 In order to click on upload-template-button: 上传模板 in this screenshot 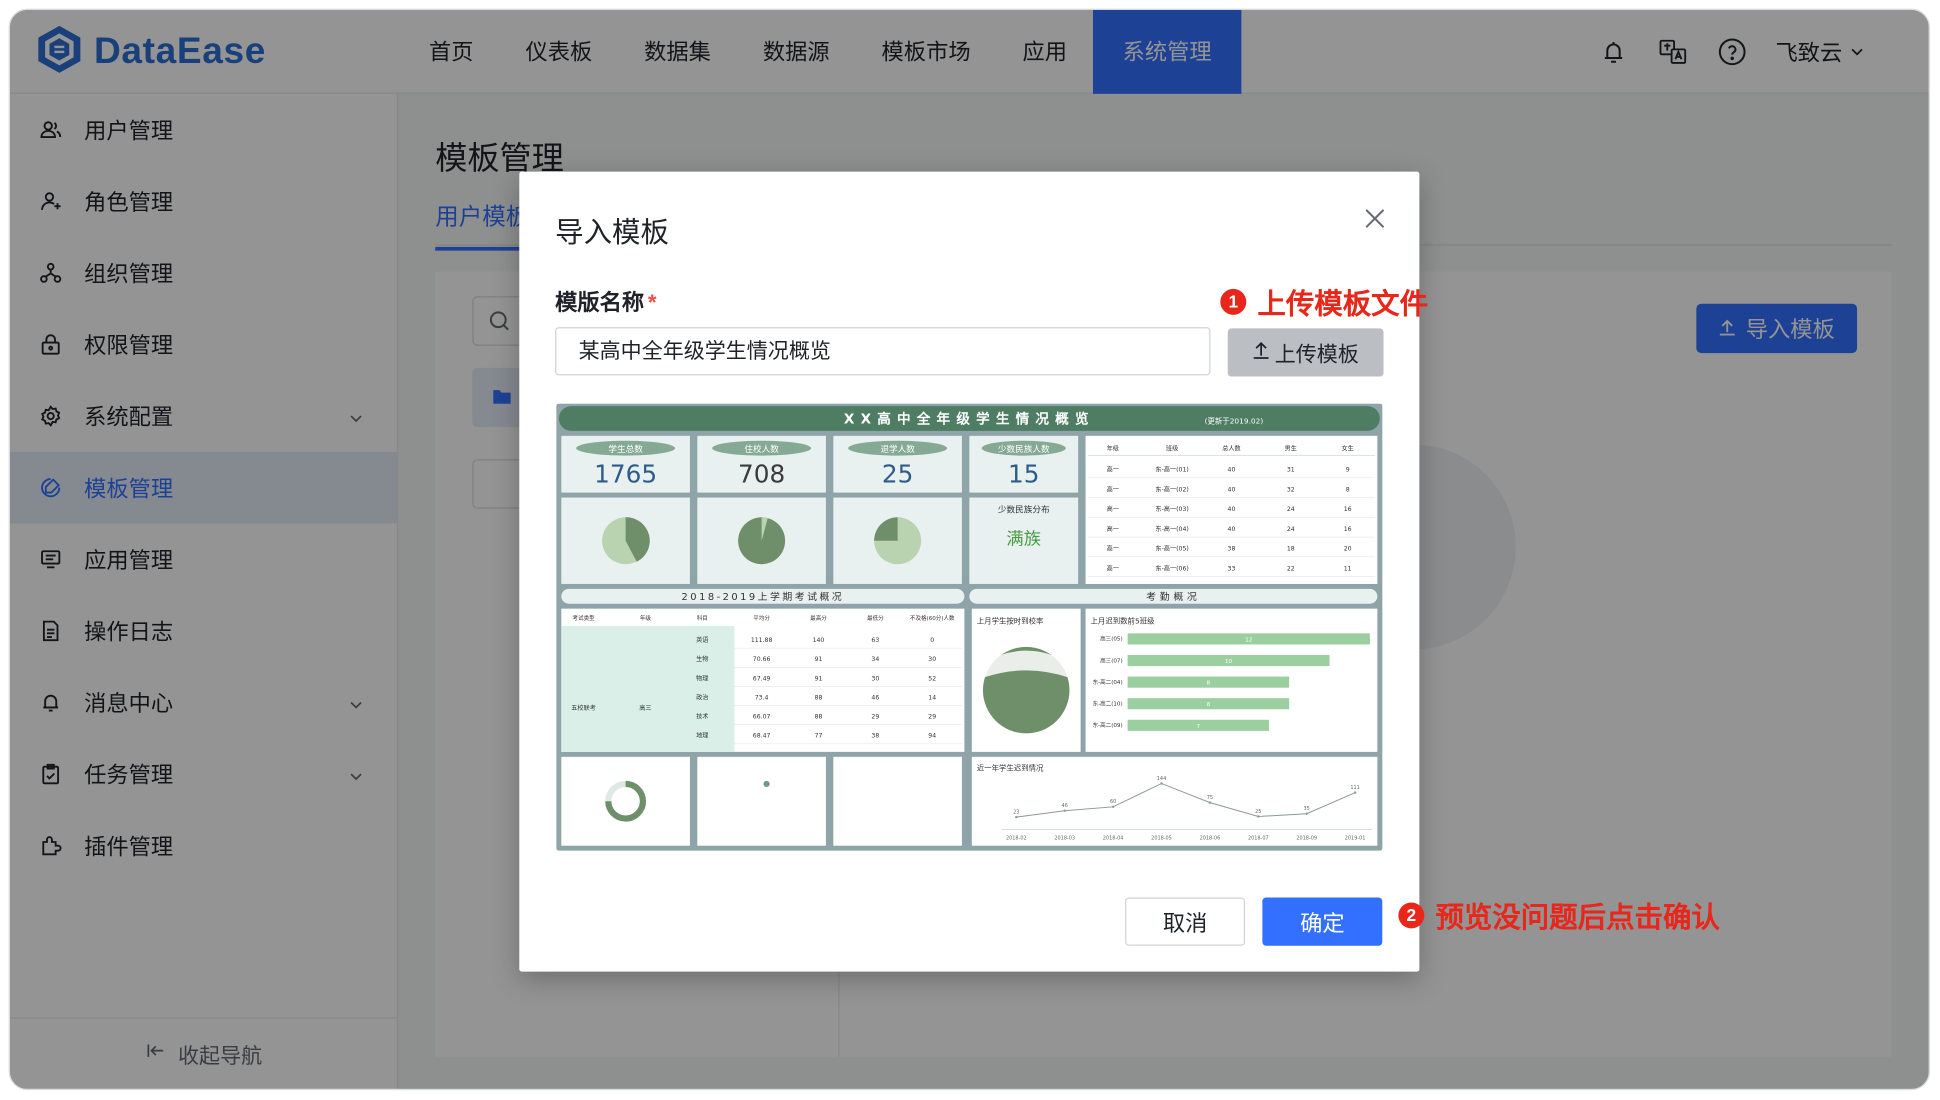, I will do `click(1305, 352)`.